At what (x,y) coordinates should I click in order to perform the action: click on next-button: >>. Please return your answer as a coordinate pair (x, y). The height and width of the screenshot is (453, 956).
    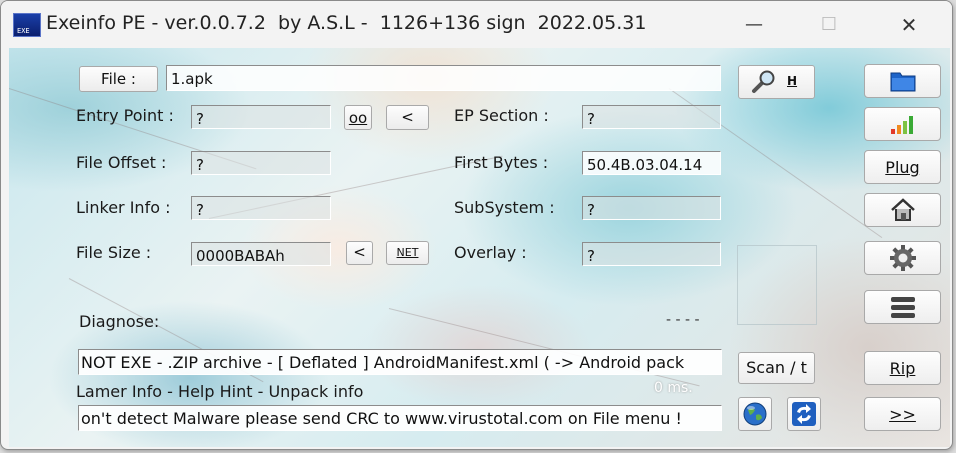
    Looking at the image, I should click on (902, 414).